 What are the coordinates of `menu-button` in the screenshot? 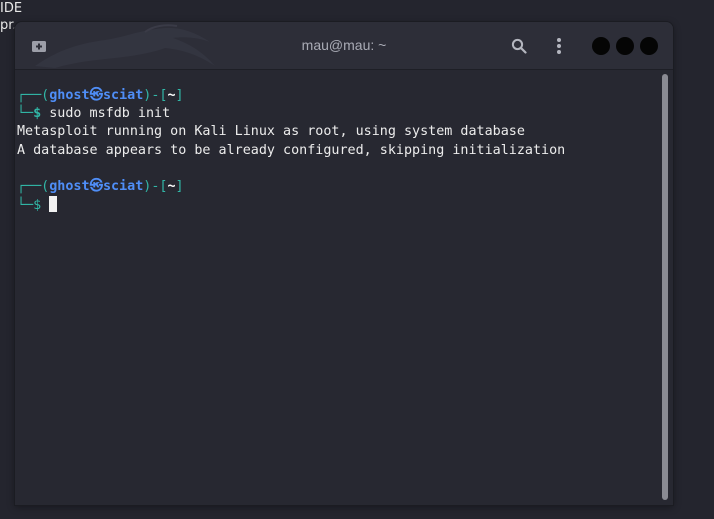 It's located at (559, 46).